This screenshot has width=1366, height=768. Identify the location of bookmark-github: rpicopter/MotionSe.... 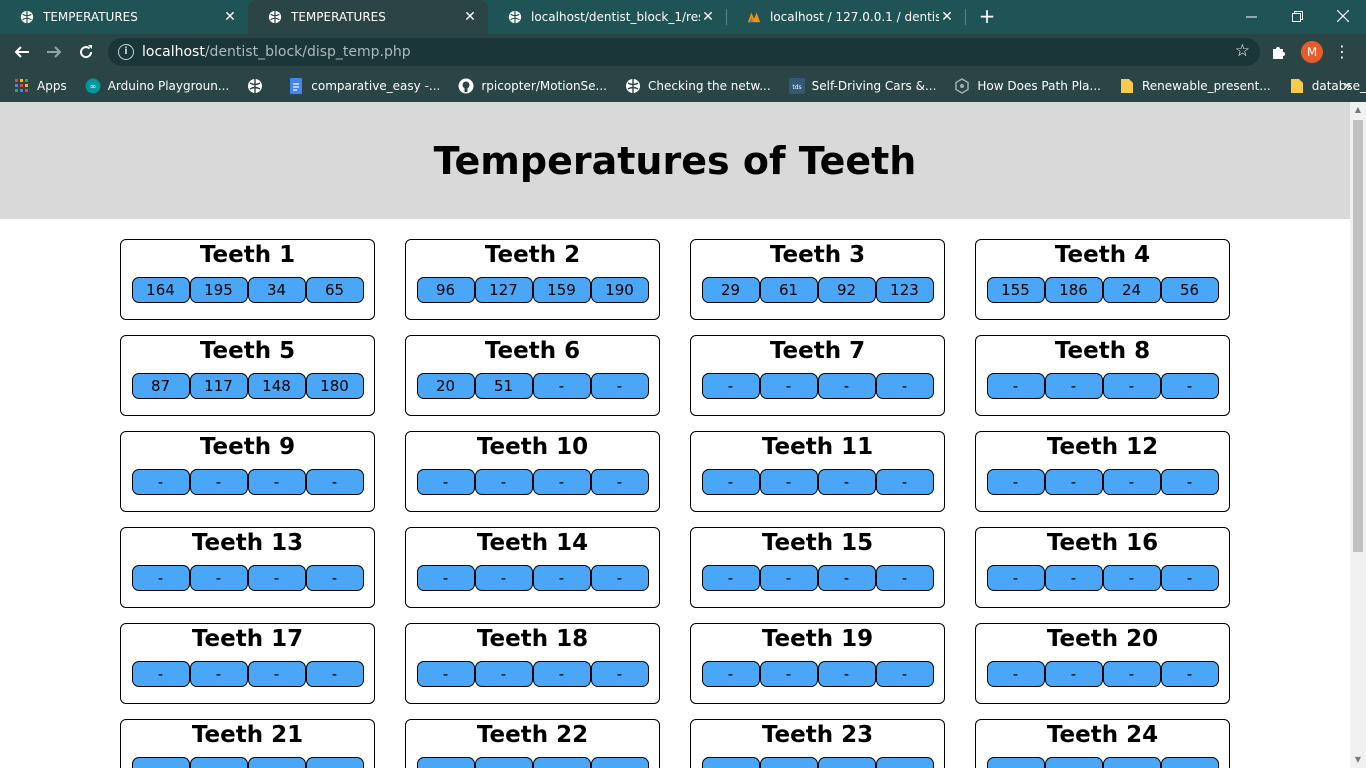
(532, 86).